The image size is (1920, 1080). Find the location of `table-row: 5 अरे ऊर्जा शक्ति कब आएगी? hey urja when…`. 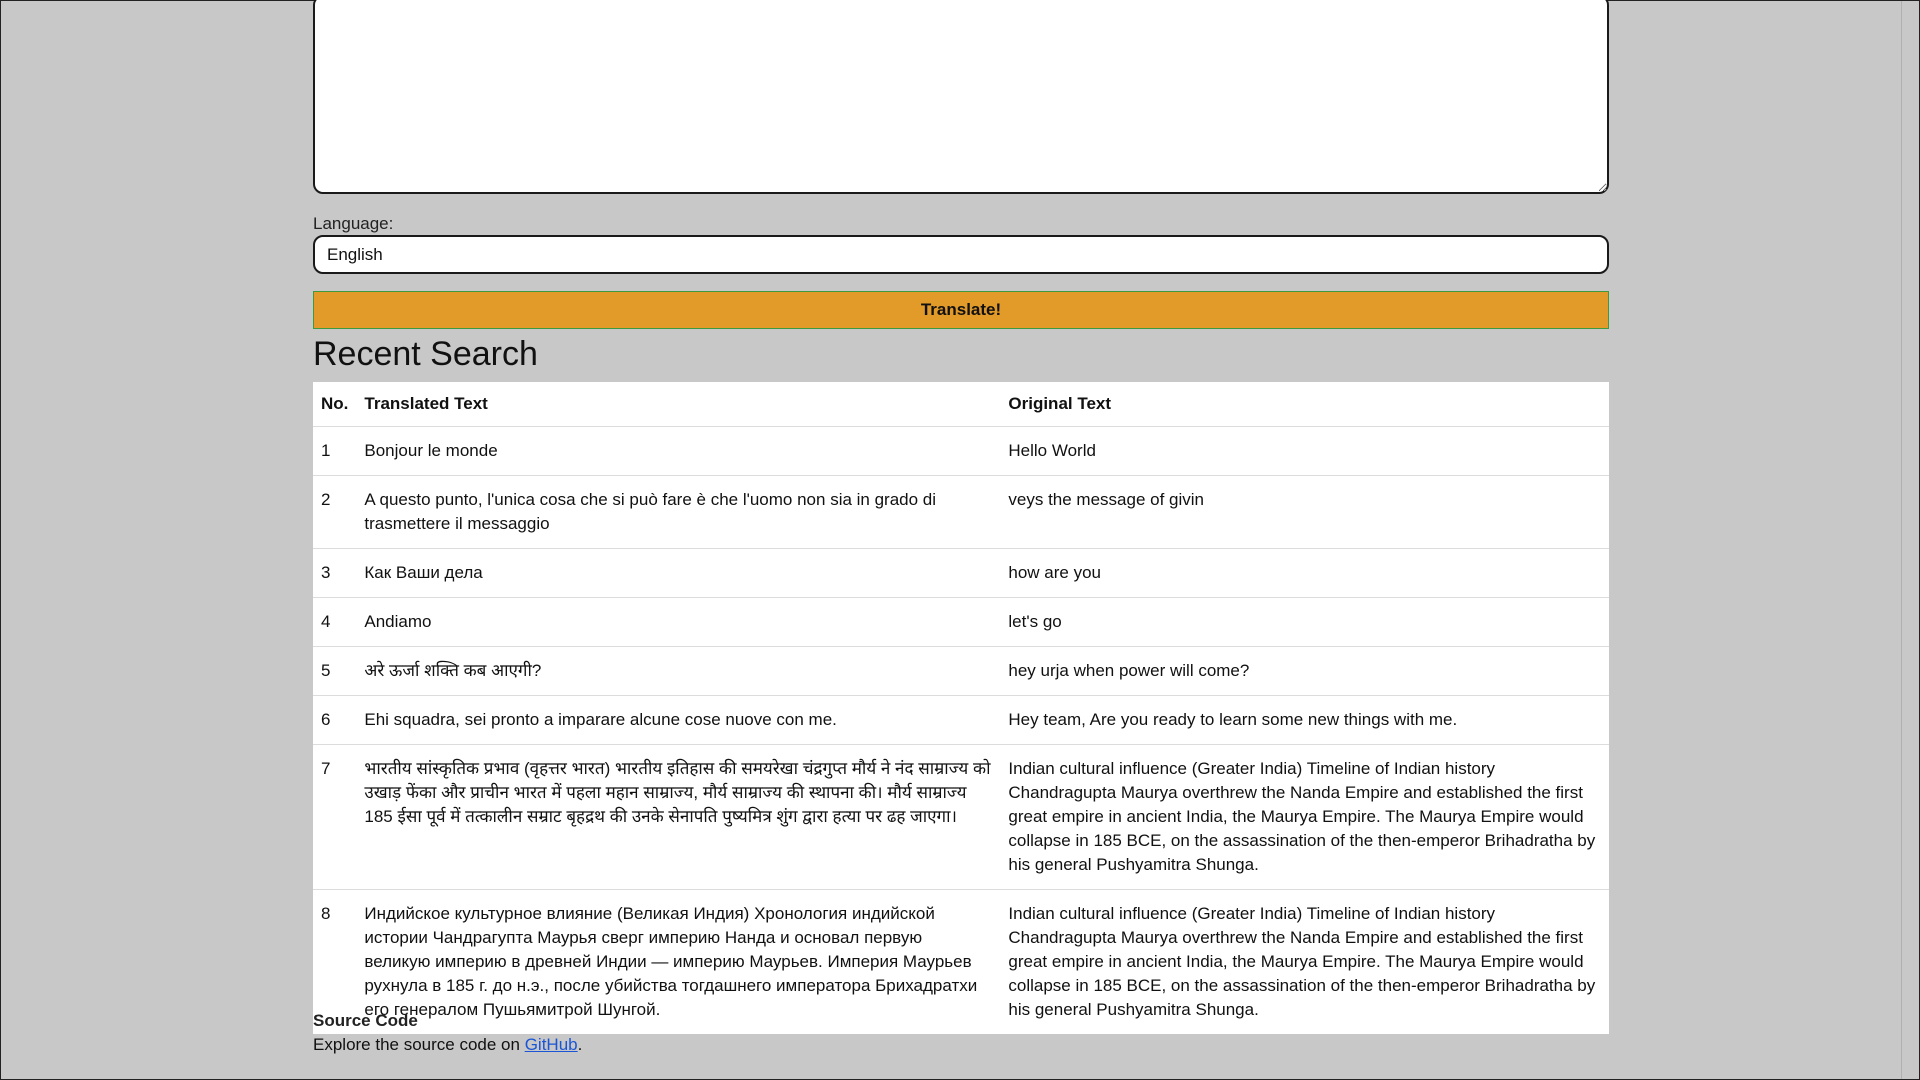

table-row: 5 अरे ऊर्जा शक्ति कब आएगी? hey urja when… is located at coordinates (961, 671).